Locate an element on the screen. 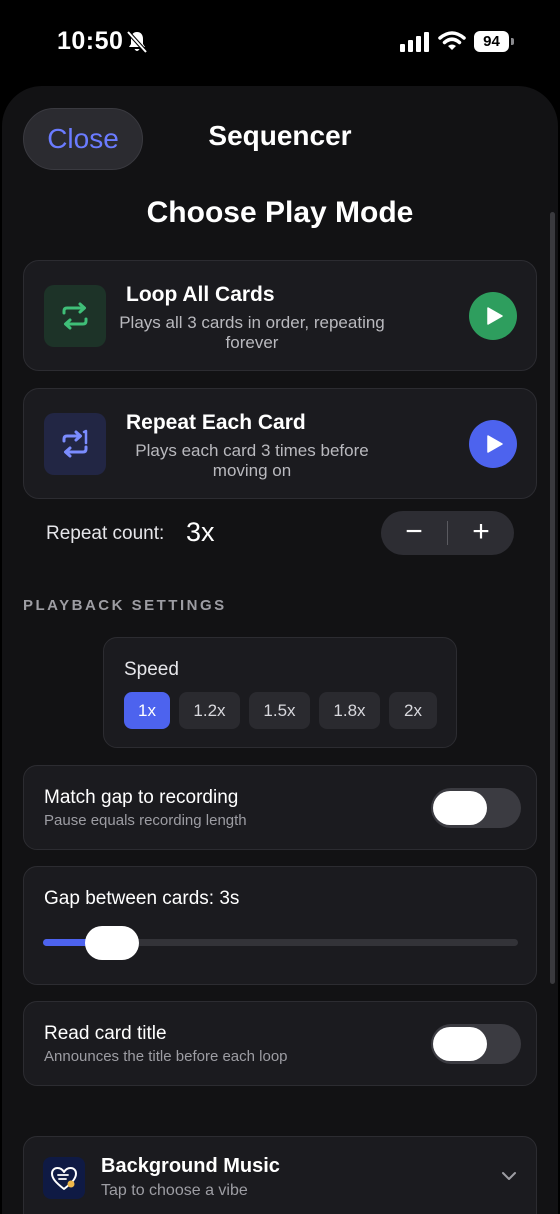  decrement-button: − is located at coordinates (414, 533).